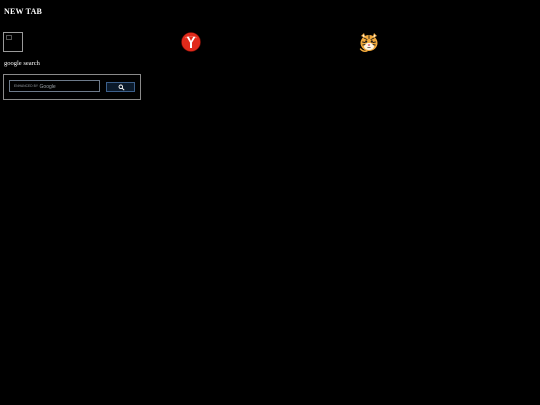  I want to click on broken-image-placeholder, so click(9, 37).